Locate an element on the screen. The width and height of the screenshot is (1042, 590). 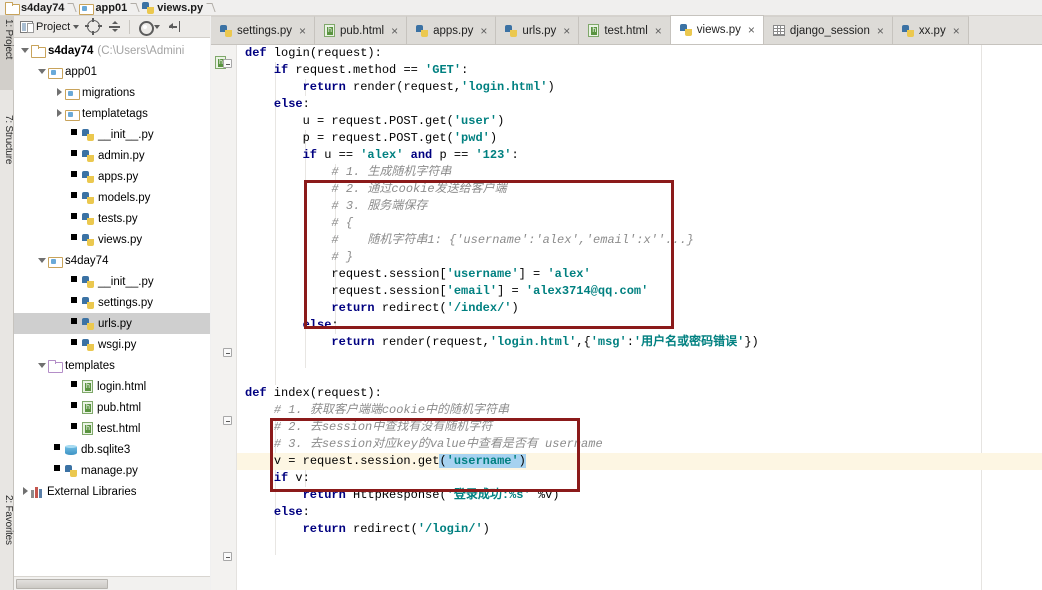
code-string: 'email' is located at coordinates (472, 291).